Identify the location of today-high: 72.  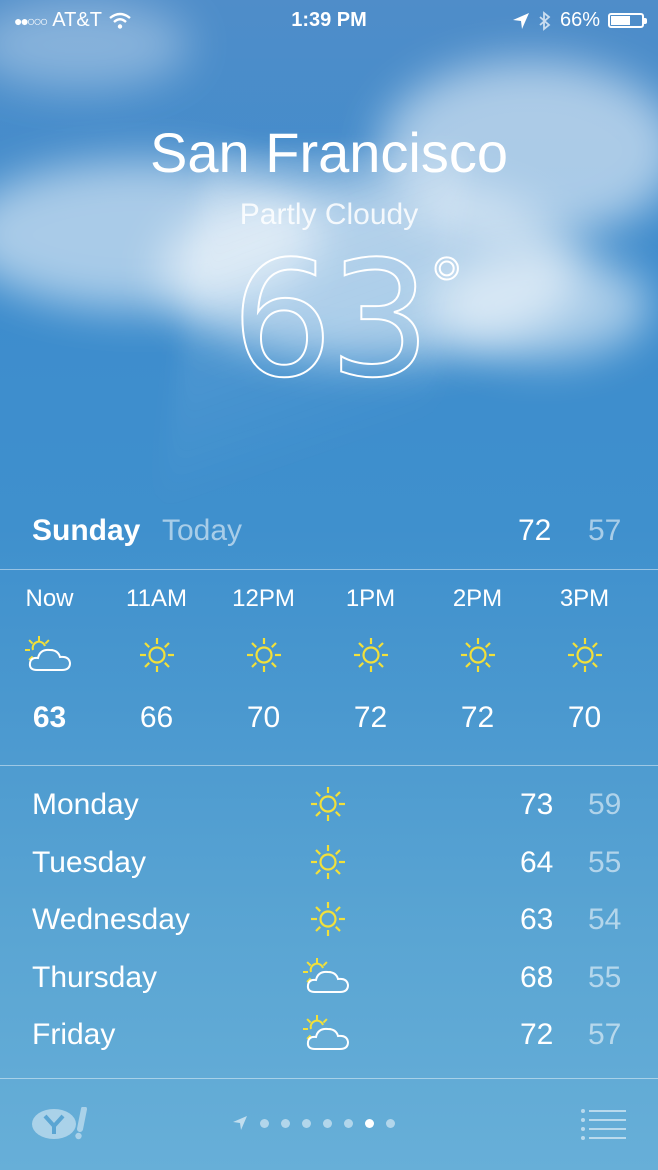
(535, 530).